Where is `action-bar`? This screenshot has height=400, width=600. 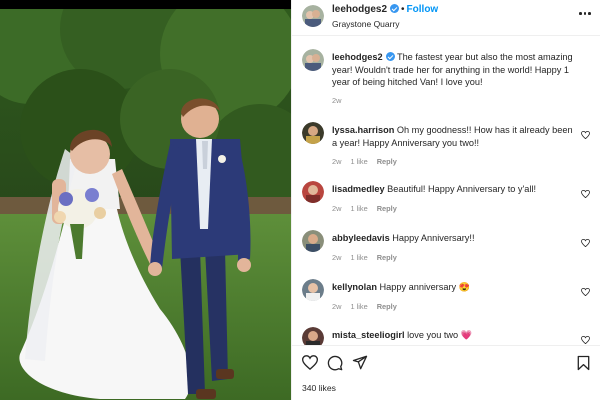 action-bar is located at coordinates (446, 365).